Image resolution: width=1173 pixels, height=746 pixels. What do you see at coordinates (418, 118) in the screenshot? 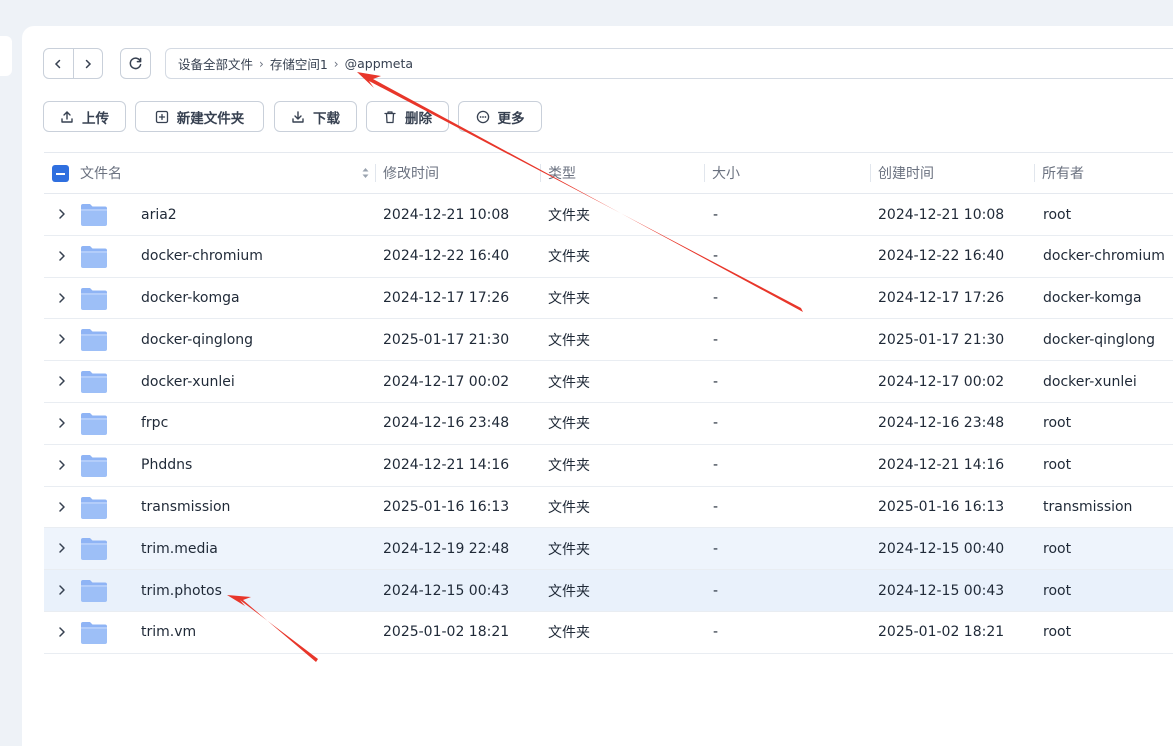
I see `delete-label: 删除` at bounding box center [418, 118].